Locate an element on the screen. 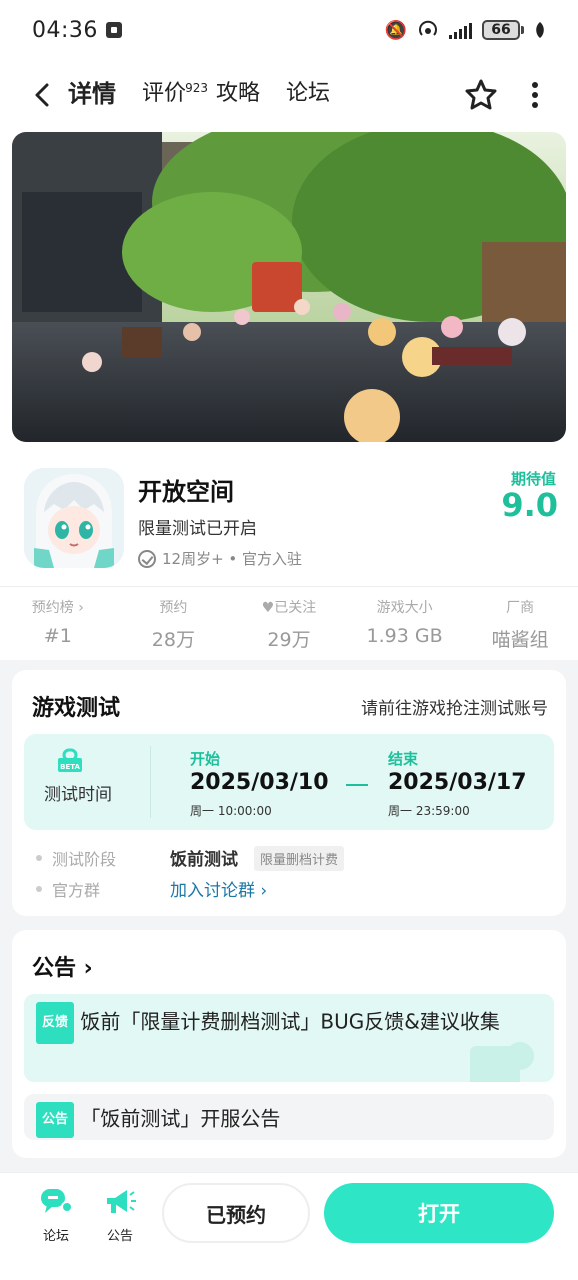 Image resolution: width=578 pixels, height=1280 pixels. test-time-label: 测试时间 is located at coordinates (78, 795).